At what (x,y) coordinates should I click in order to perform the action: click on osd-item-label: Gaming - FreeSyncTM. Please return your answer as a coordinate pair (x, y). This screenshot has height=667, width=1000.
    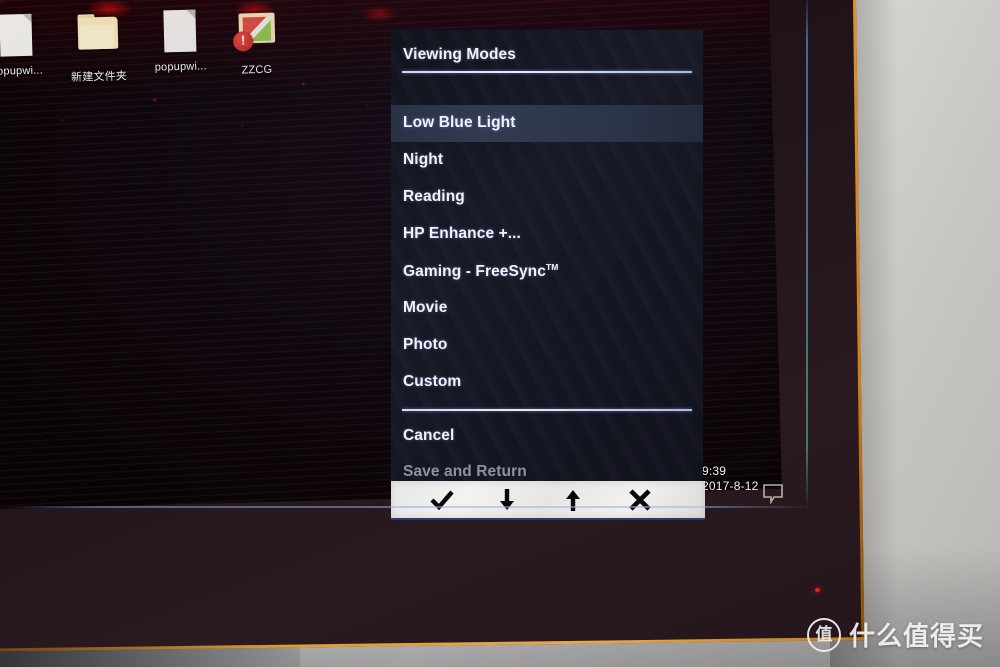
    Looking at the image, I should click on (481, 271).